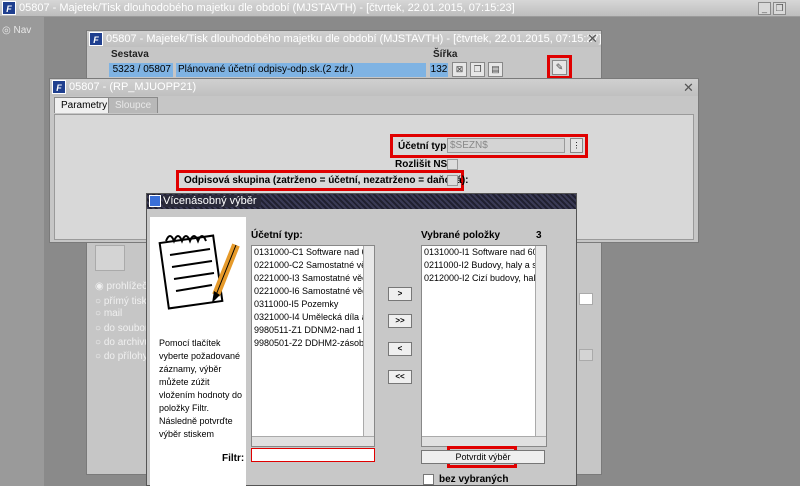  What do you see at coordinates (122, 342) in the screenshot?
I see `option-do-archivu: ○ do archivu` at bounding box center [122, 342].